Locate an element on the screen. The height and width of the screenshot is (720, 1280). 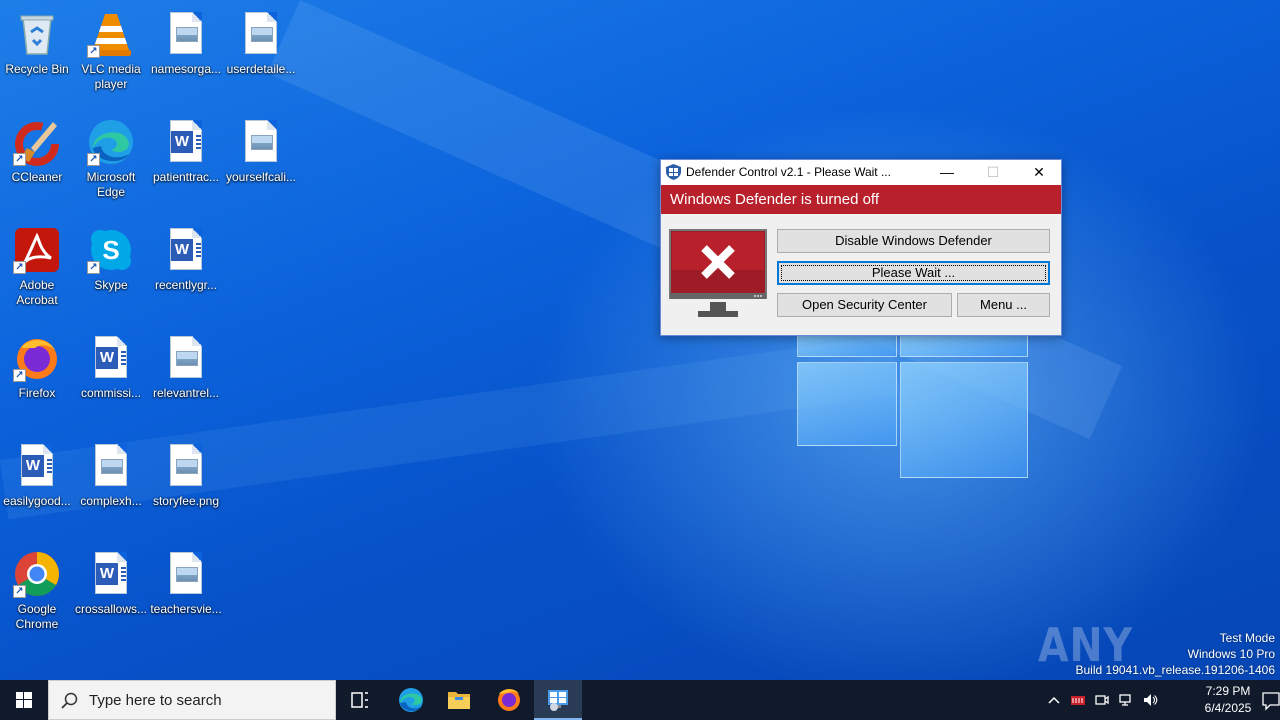
defender-shield-icon is located at coordinates (673, 172).